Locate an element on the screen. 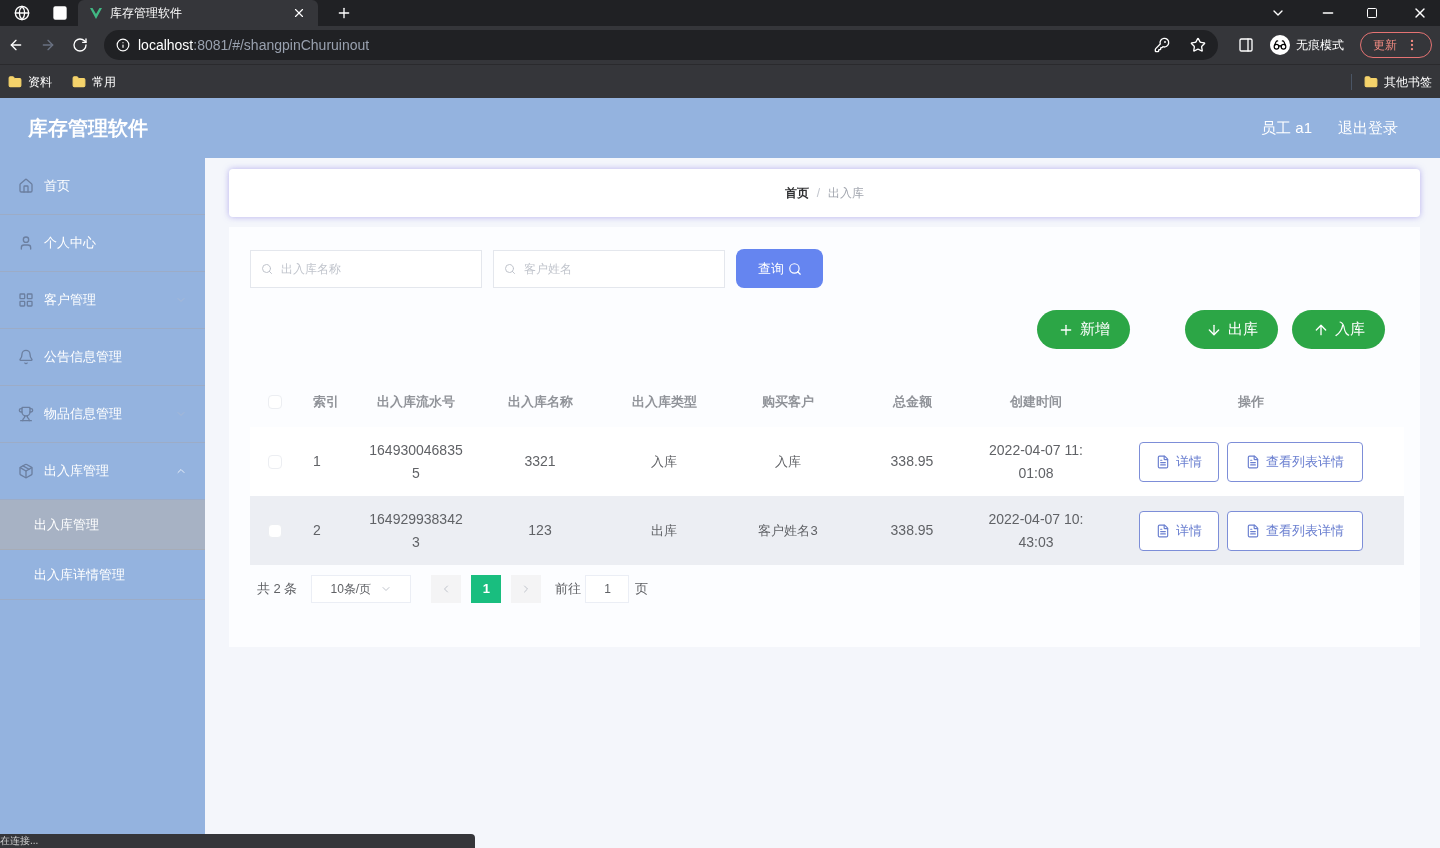 This screenshot has height=848, width=1440. table-cell-text: 3321 is located at coordinates (540, 461).